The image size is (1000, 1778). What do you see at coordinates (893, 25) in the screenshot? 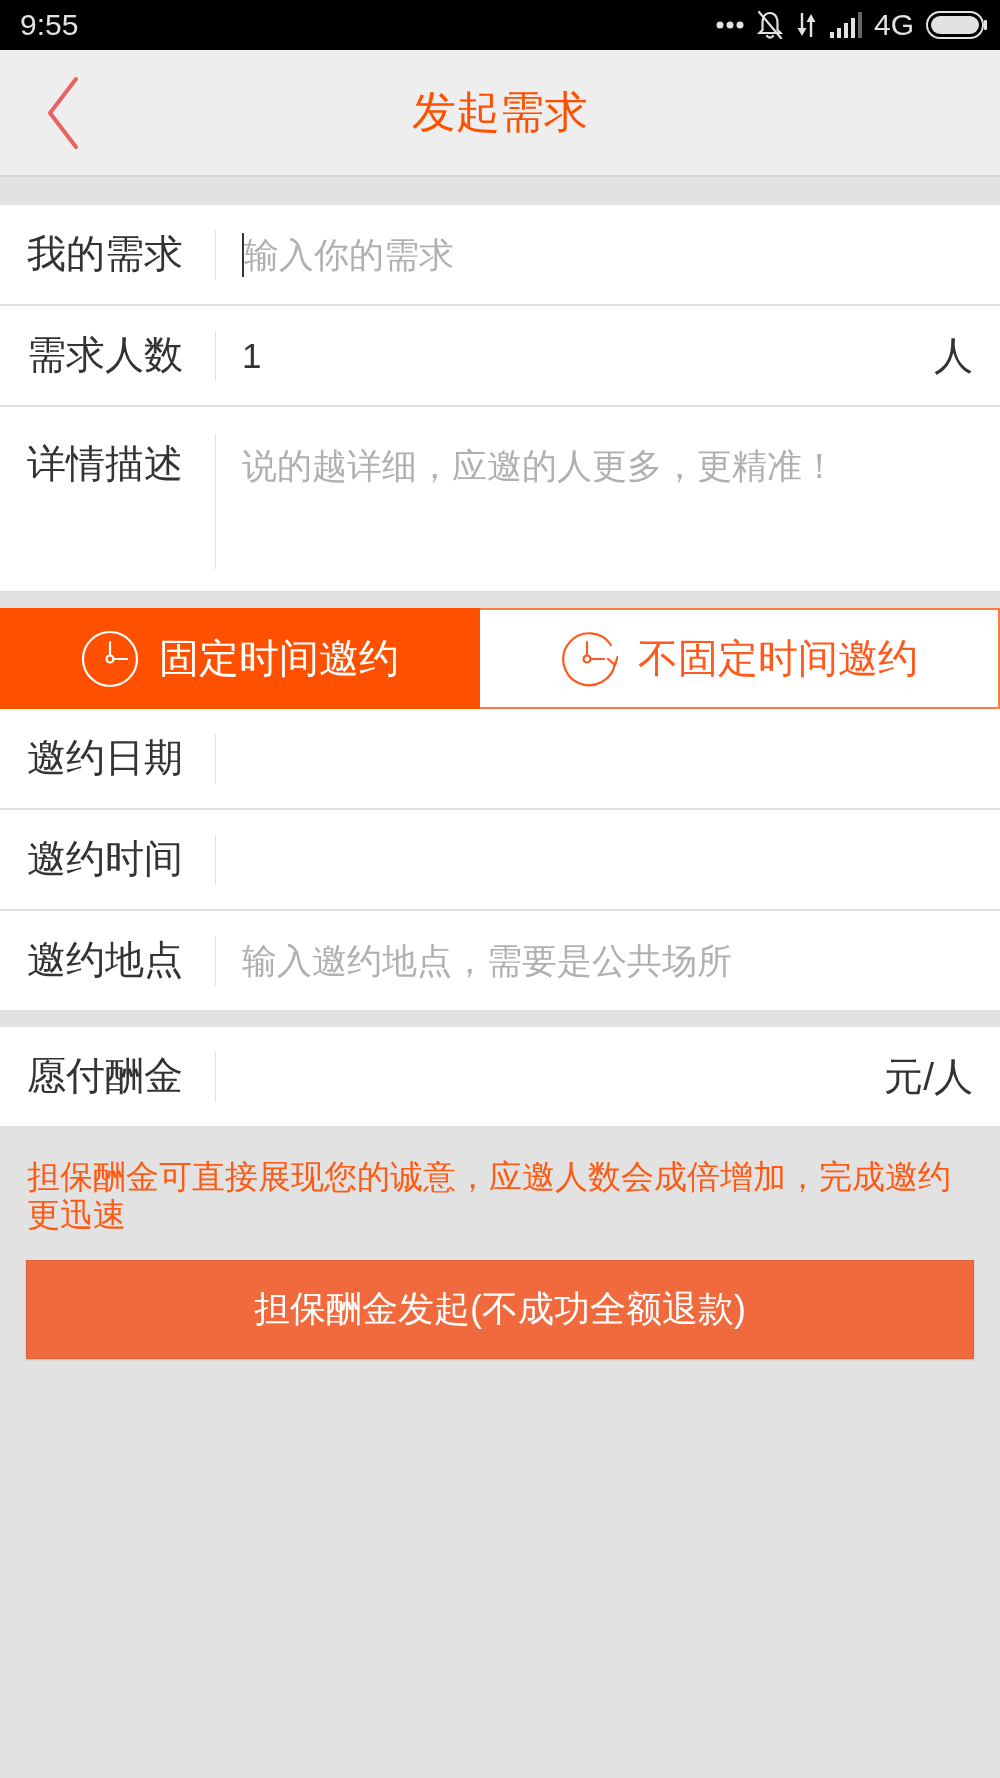
I see `network-label: 4G` at bounding box center [893, 25].